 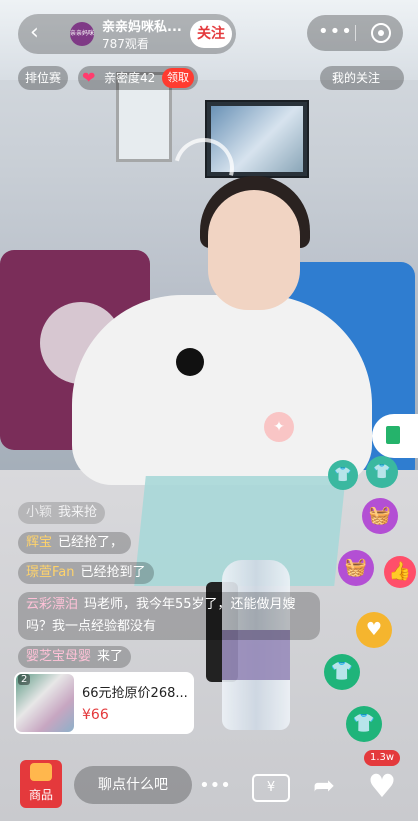 What do you see at coordinates (104, 703) in the screenshot?
I see `product-card: 2 66元抢原价268... ¥66` at bounding box center [104, 703].